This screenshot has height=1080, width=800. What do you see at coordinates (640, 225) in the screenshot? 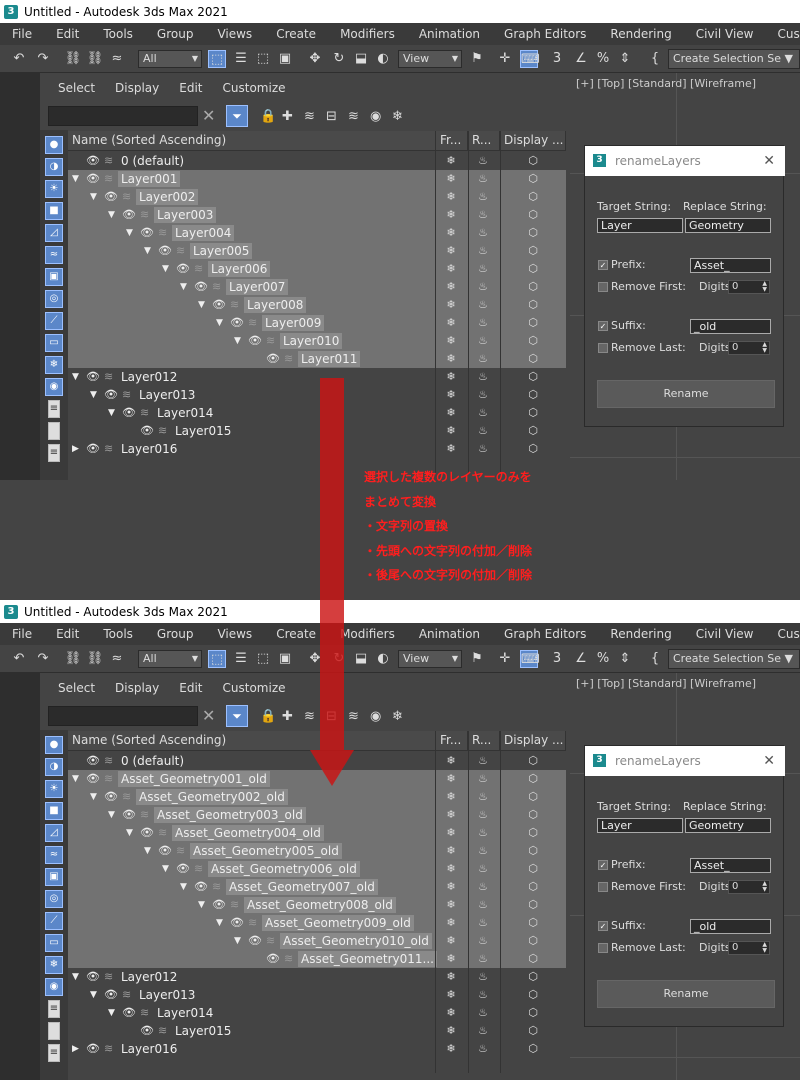
I see `target-string-field: Layer` at bounding box center [640, 225].